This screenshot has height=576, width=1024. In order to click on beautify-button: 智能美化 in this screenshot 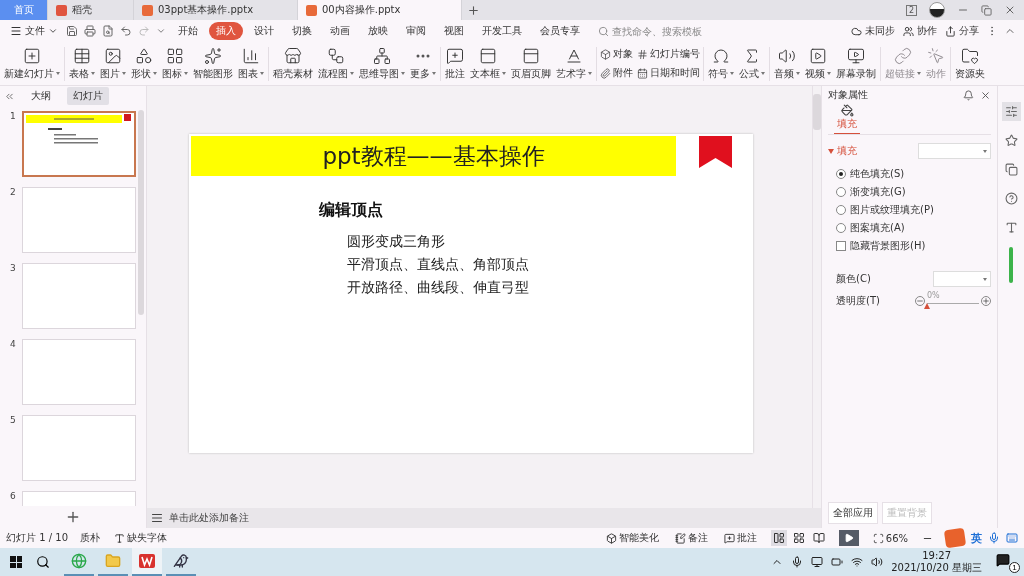, I will do `click(632, 538)`.